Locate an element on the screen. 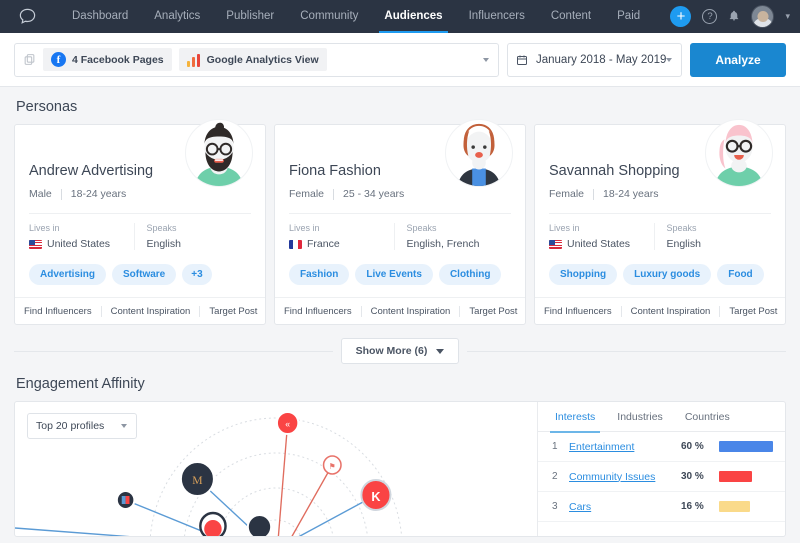 This screenshot has width=800, height=543. interest-row: 3 Cars 16 % is located at coordinates (661, 507).